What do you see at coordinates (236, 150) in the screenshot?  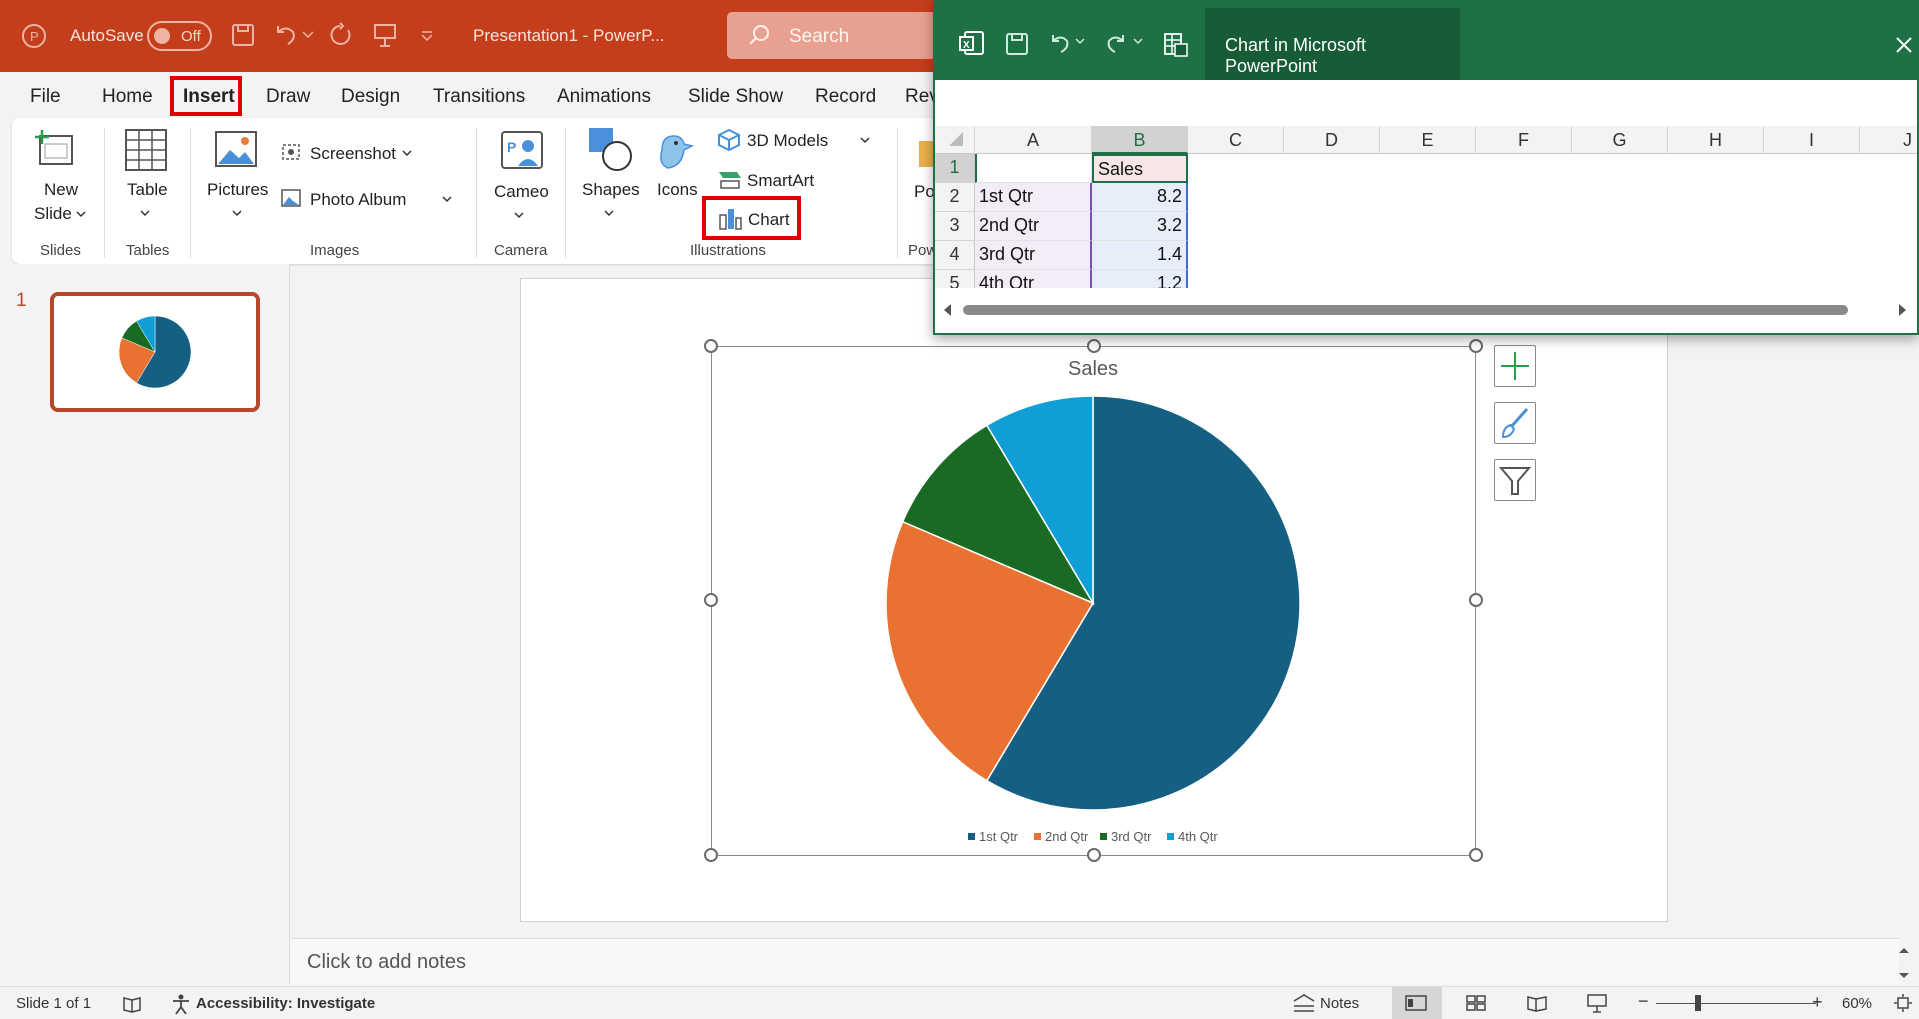 I see `pictures-icon` at bounding box center [236, 150].